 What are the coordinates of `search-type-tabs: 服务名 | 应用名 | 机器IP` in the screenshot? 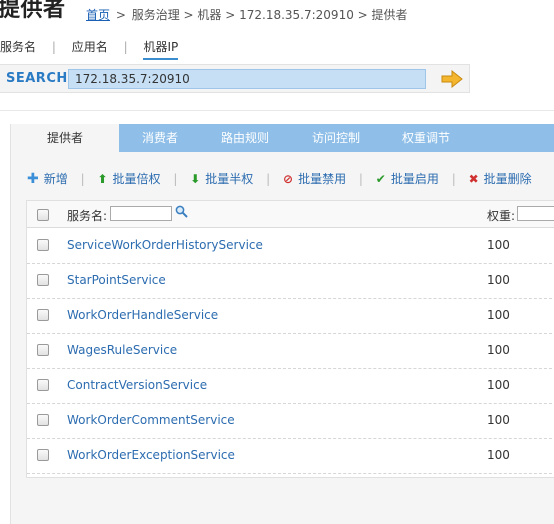 It's located at (89, 49).